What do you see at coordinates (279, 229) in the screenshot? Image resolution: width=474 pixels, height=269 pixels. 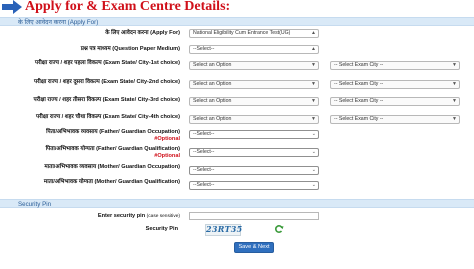 I see `refresh-icon` at bounding box center [279, 229].